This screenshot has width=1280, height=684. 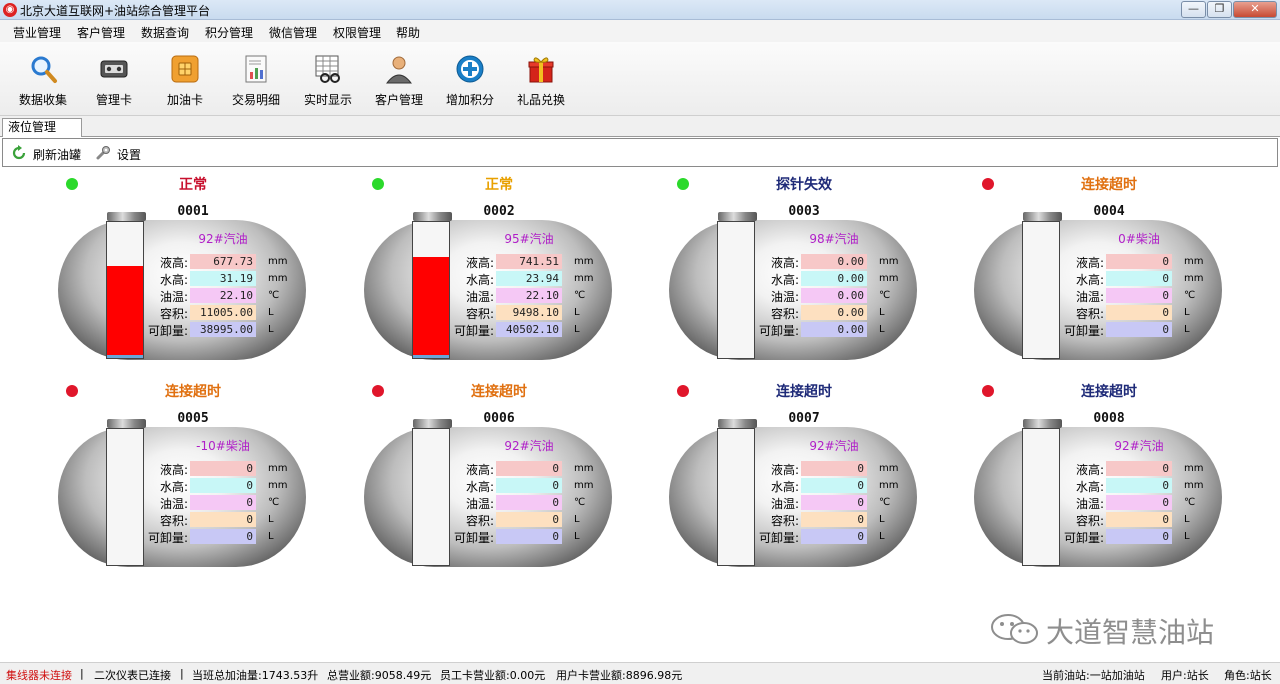 What do you see at coordinates (408, 32) in the screenshot?
I see `menu-help: 帮助` at bounding box center [408, 32].